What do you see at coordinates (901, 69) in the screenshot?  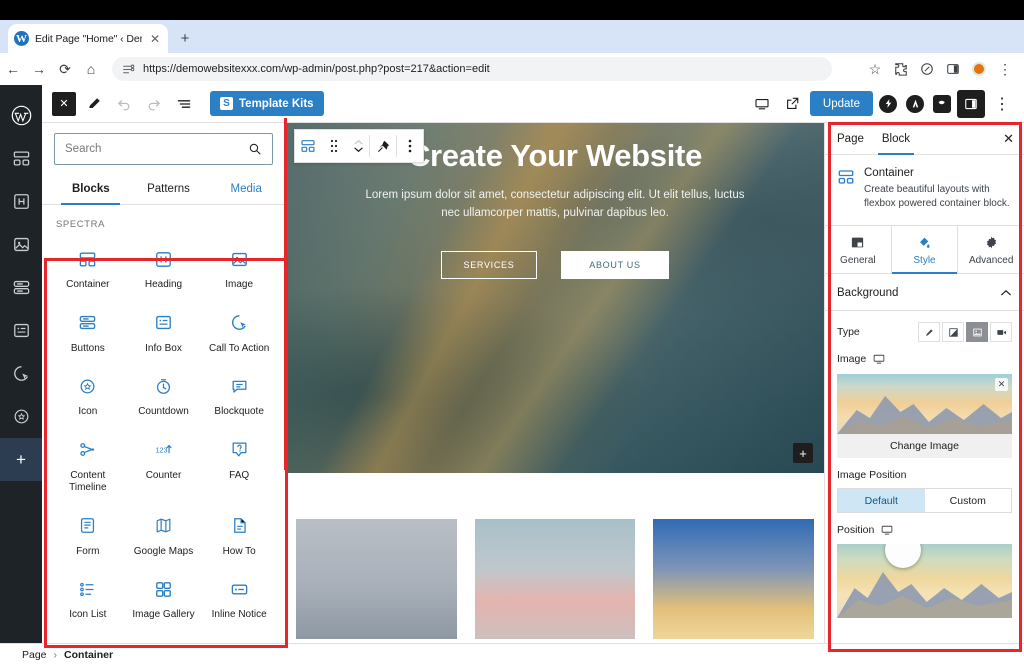 I see `extensions-icon` at bounding box center [901, 69].